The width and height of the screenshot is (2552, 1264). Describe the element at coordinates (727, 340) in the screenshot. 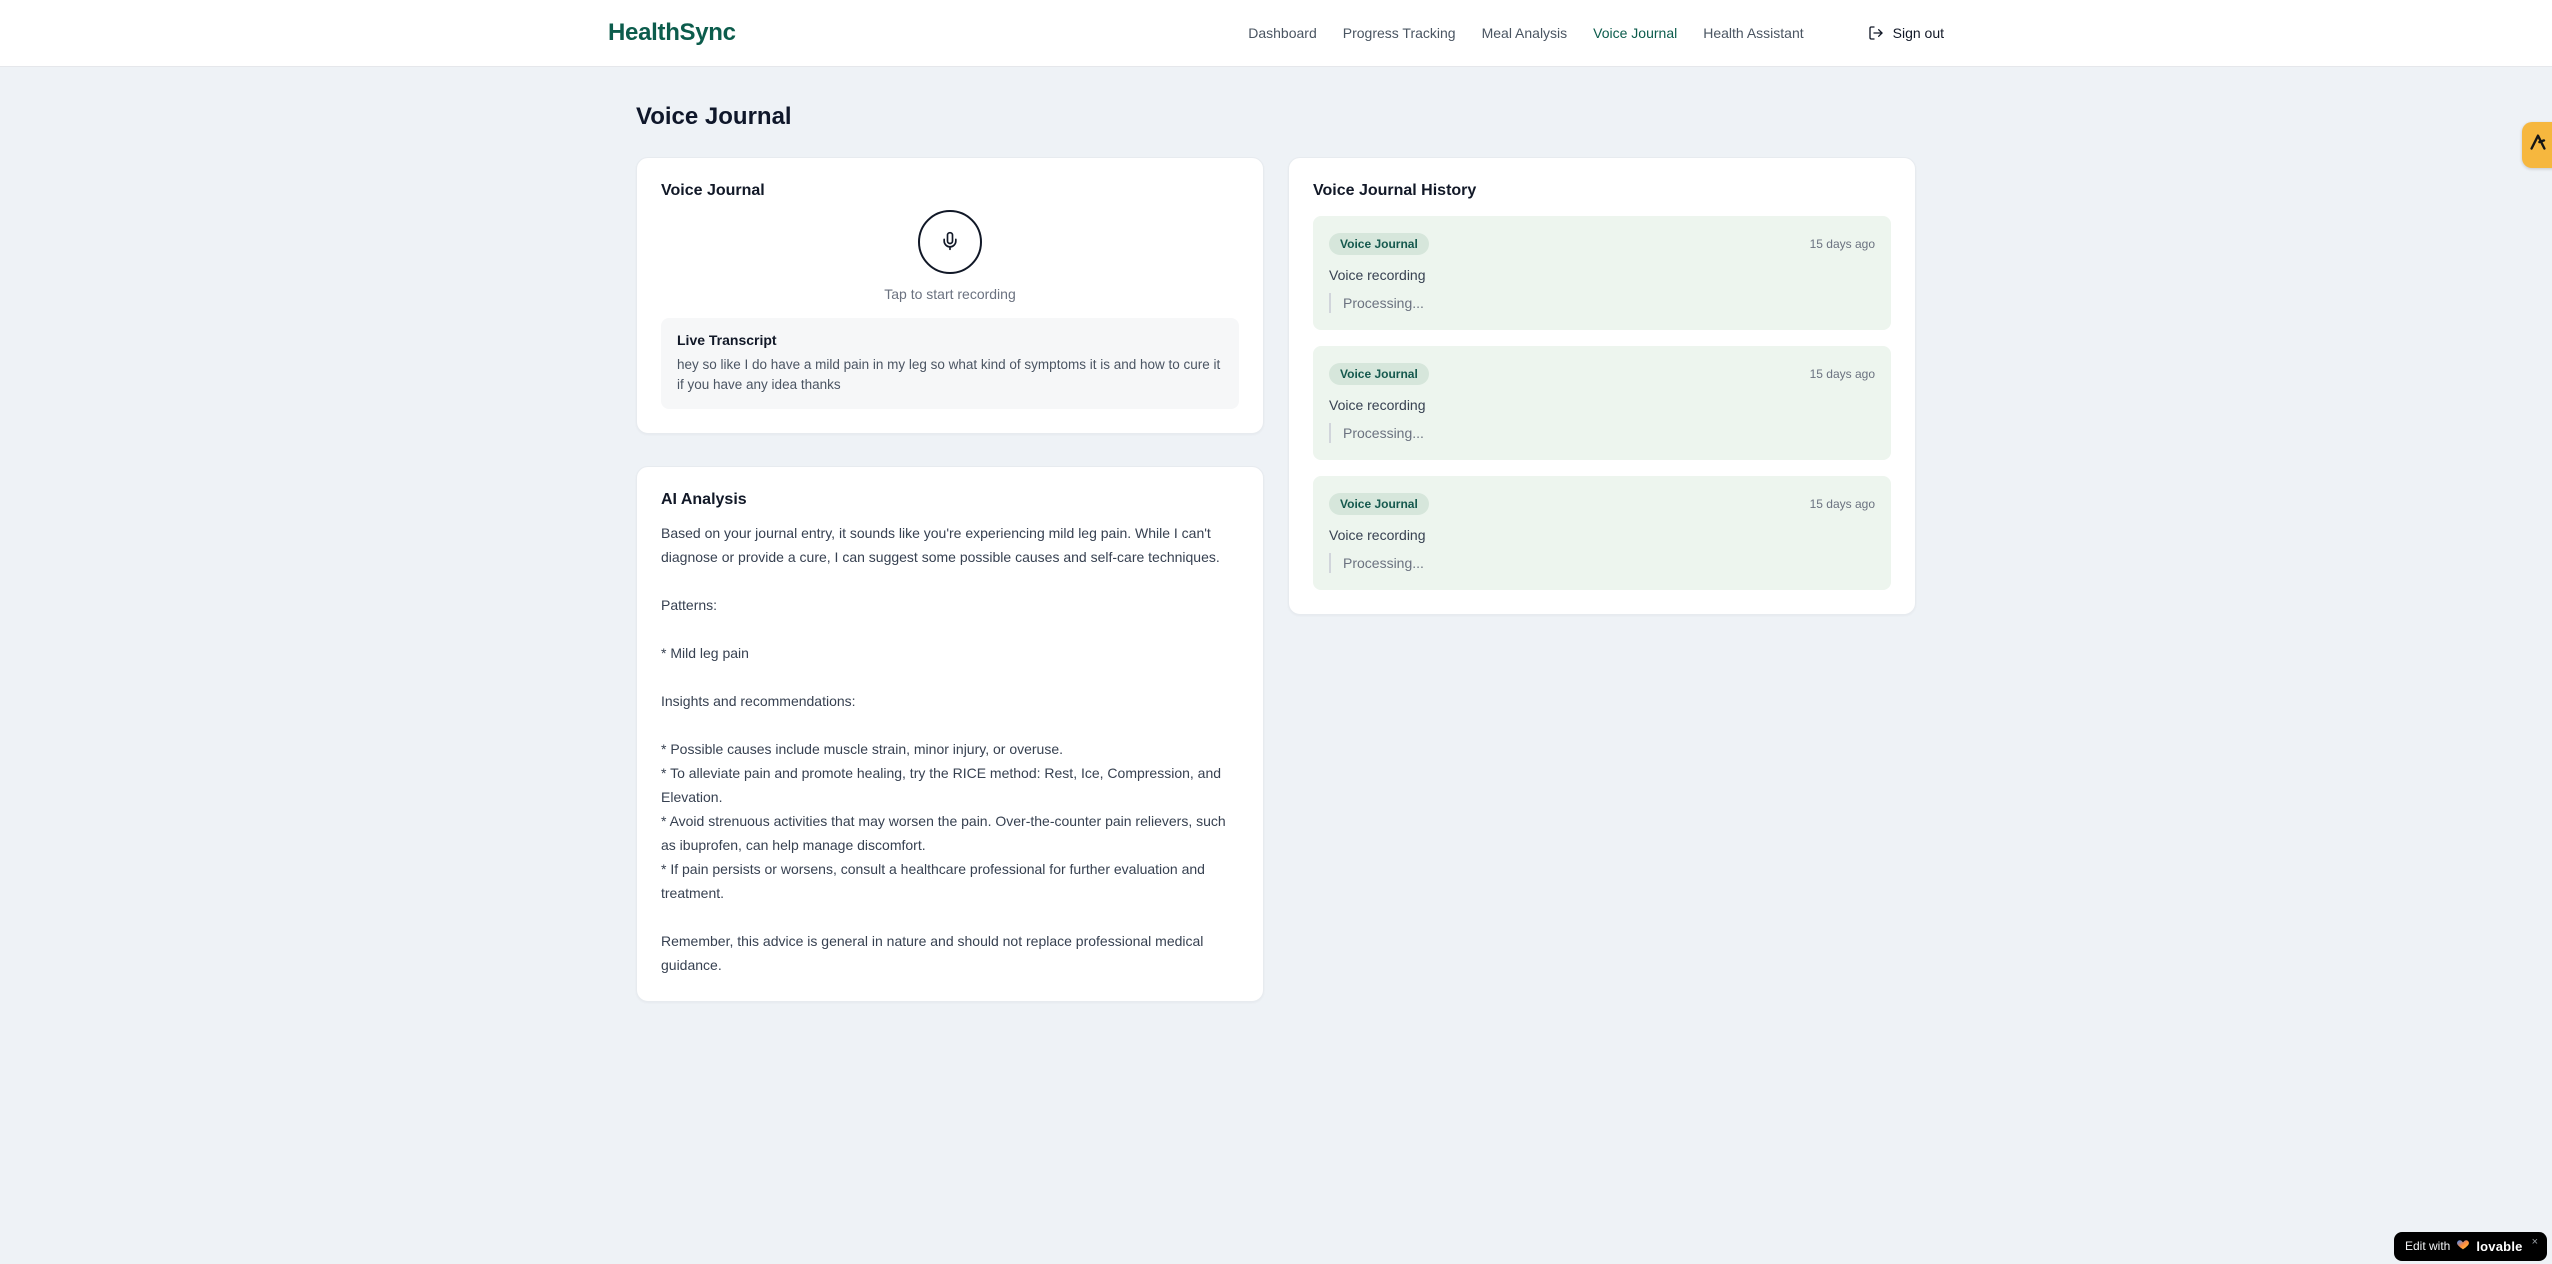

I see `live-transcript-title: Live Transcript` at that location.